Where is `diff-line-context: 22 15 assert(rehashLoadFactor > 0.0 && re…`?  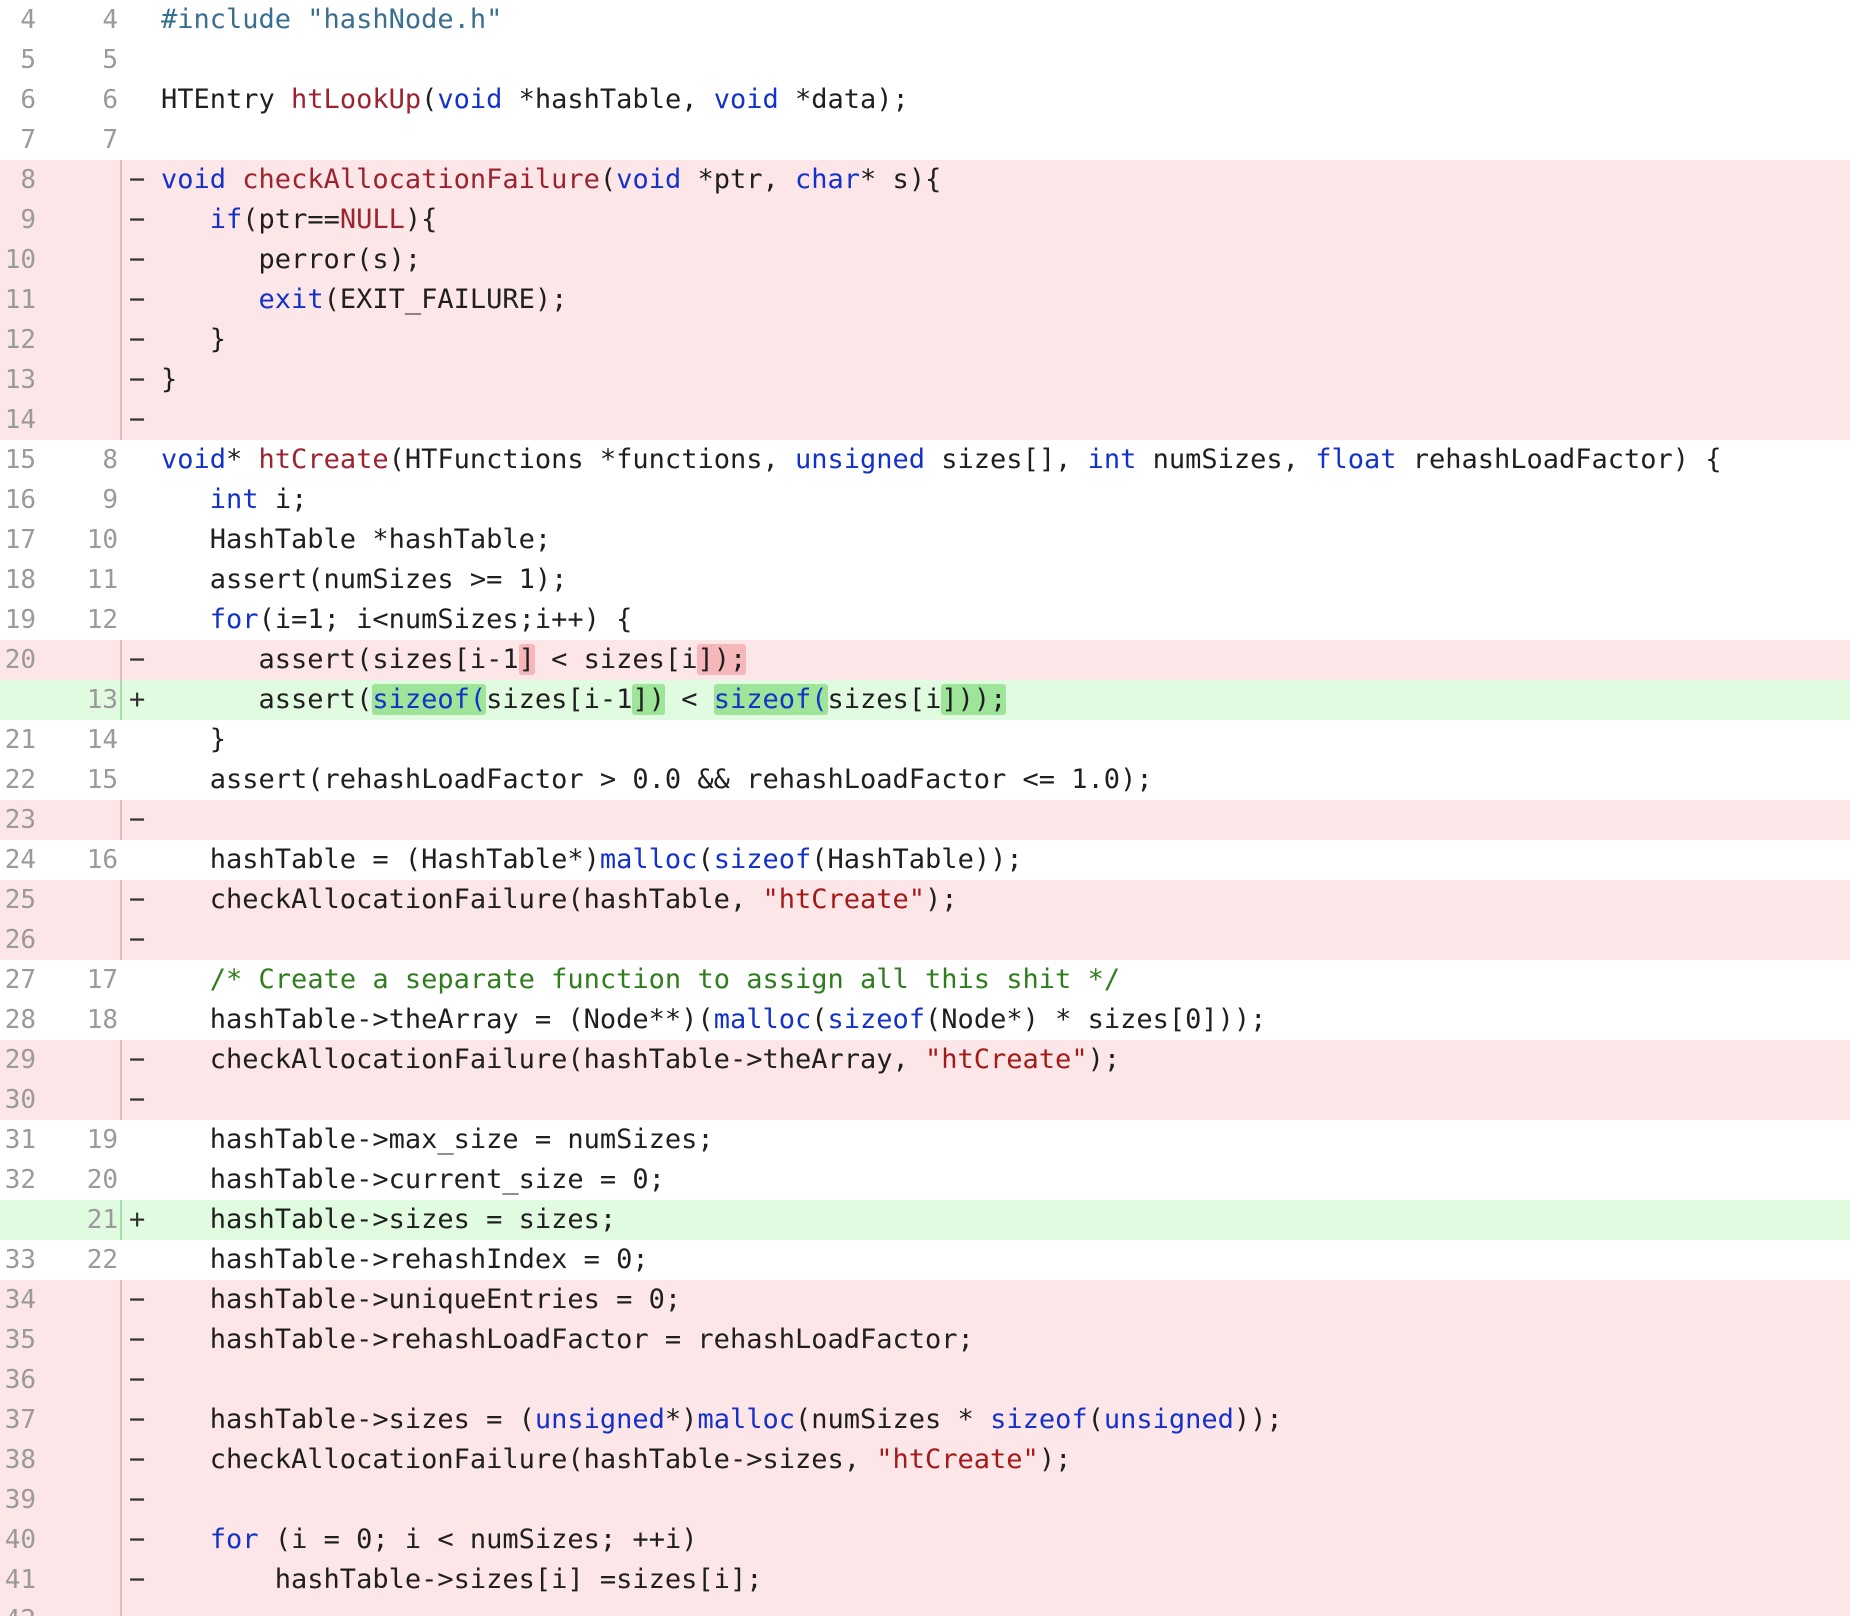 diff-line-context: 22 15 assert(rehashLoadFactor > 0.0 && re… is located at coordinates (925, 780).